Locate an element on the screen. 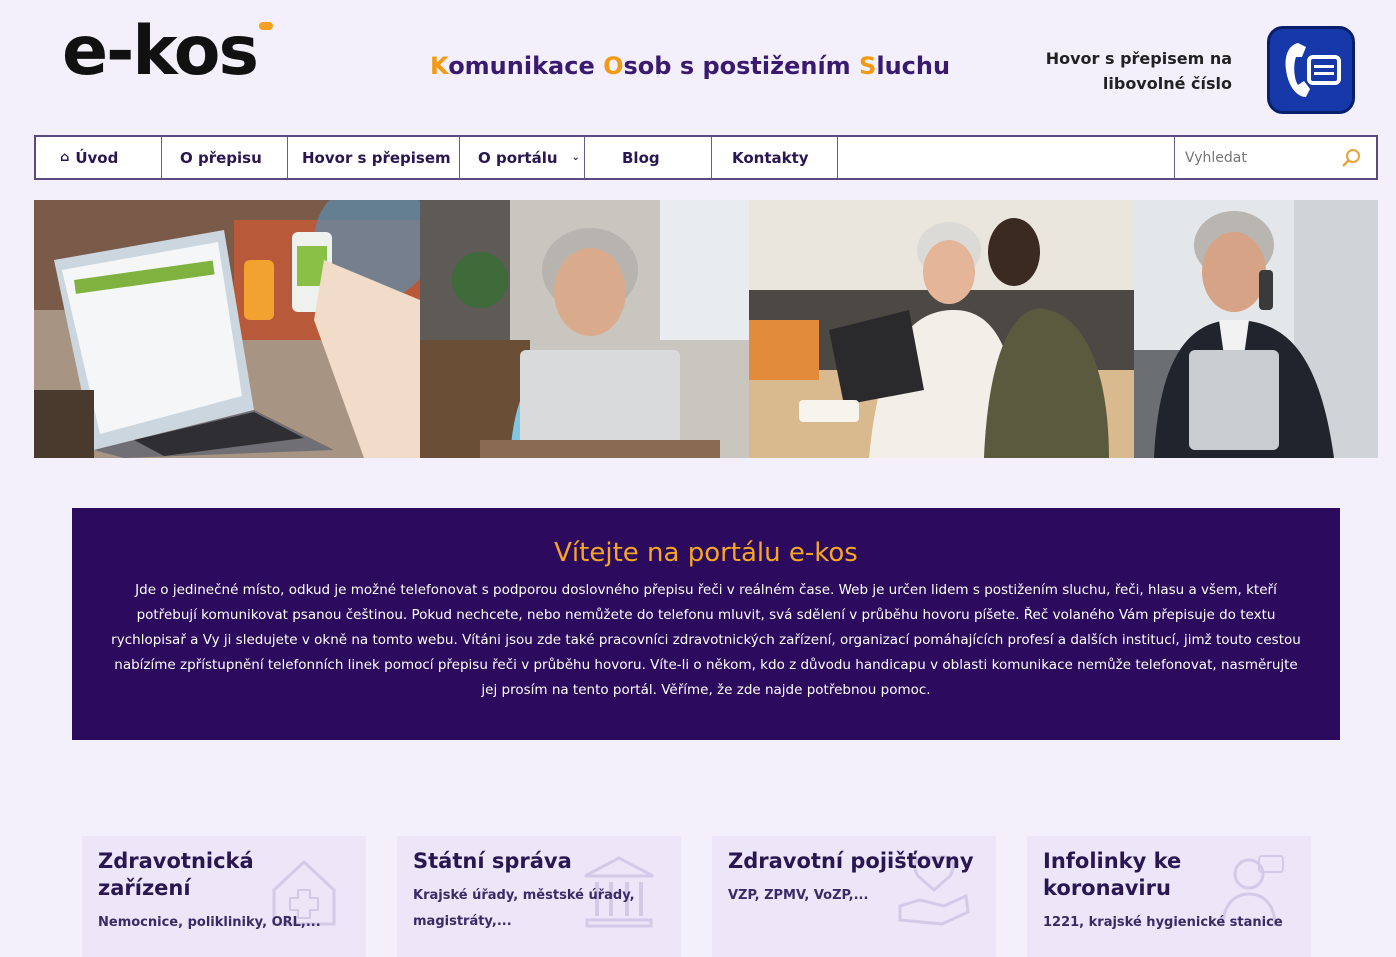 The width and height of the screenshot is (1396, 957). nav-item-o-prepisu: O přepisu is located at coordinates (225, 157).